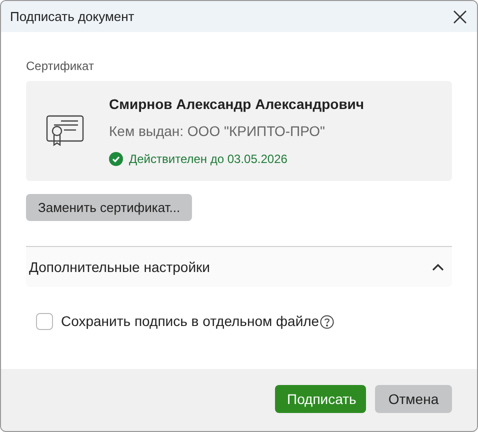  Describe the element at coordinates (60, 66) in the screenshot. I see `section-label: Сертификат` at that location.